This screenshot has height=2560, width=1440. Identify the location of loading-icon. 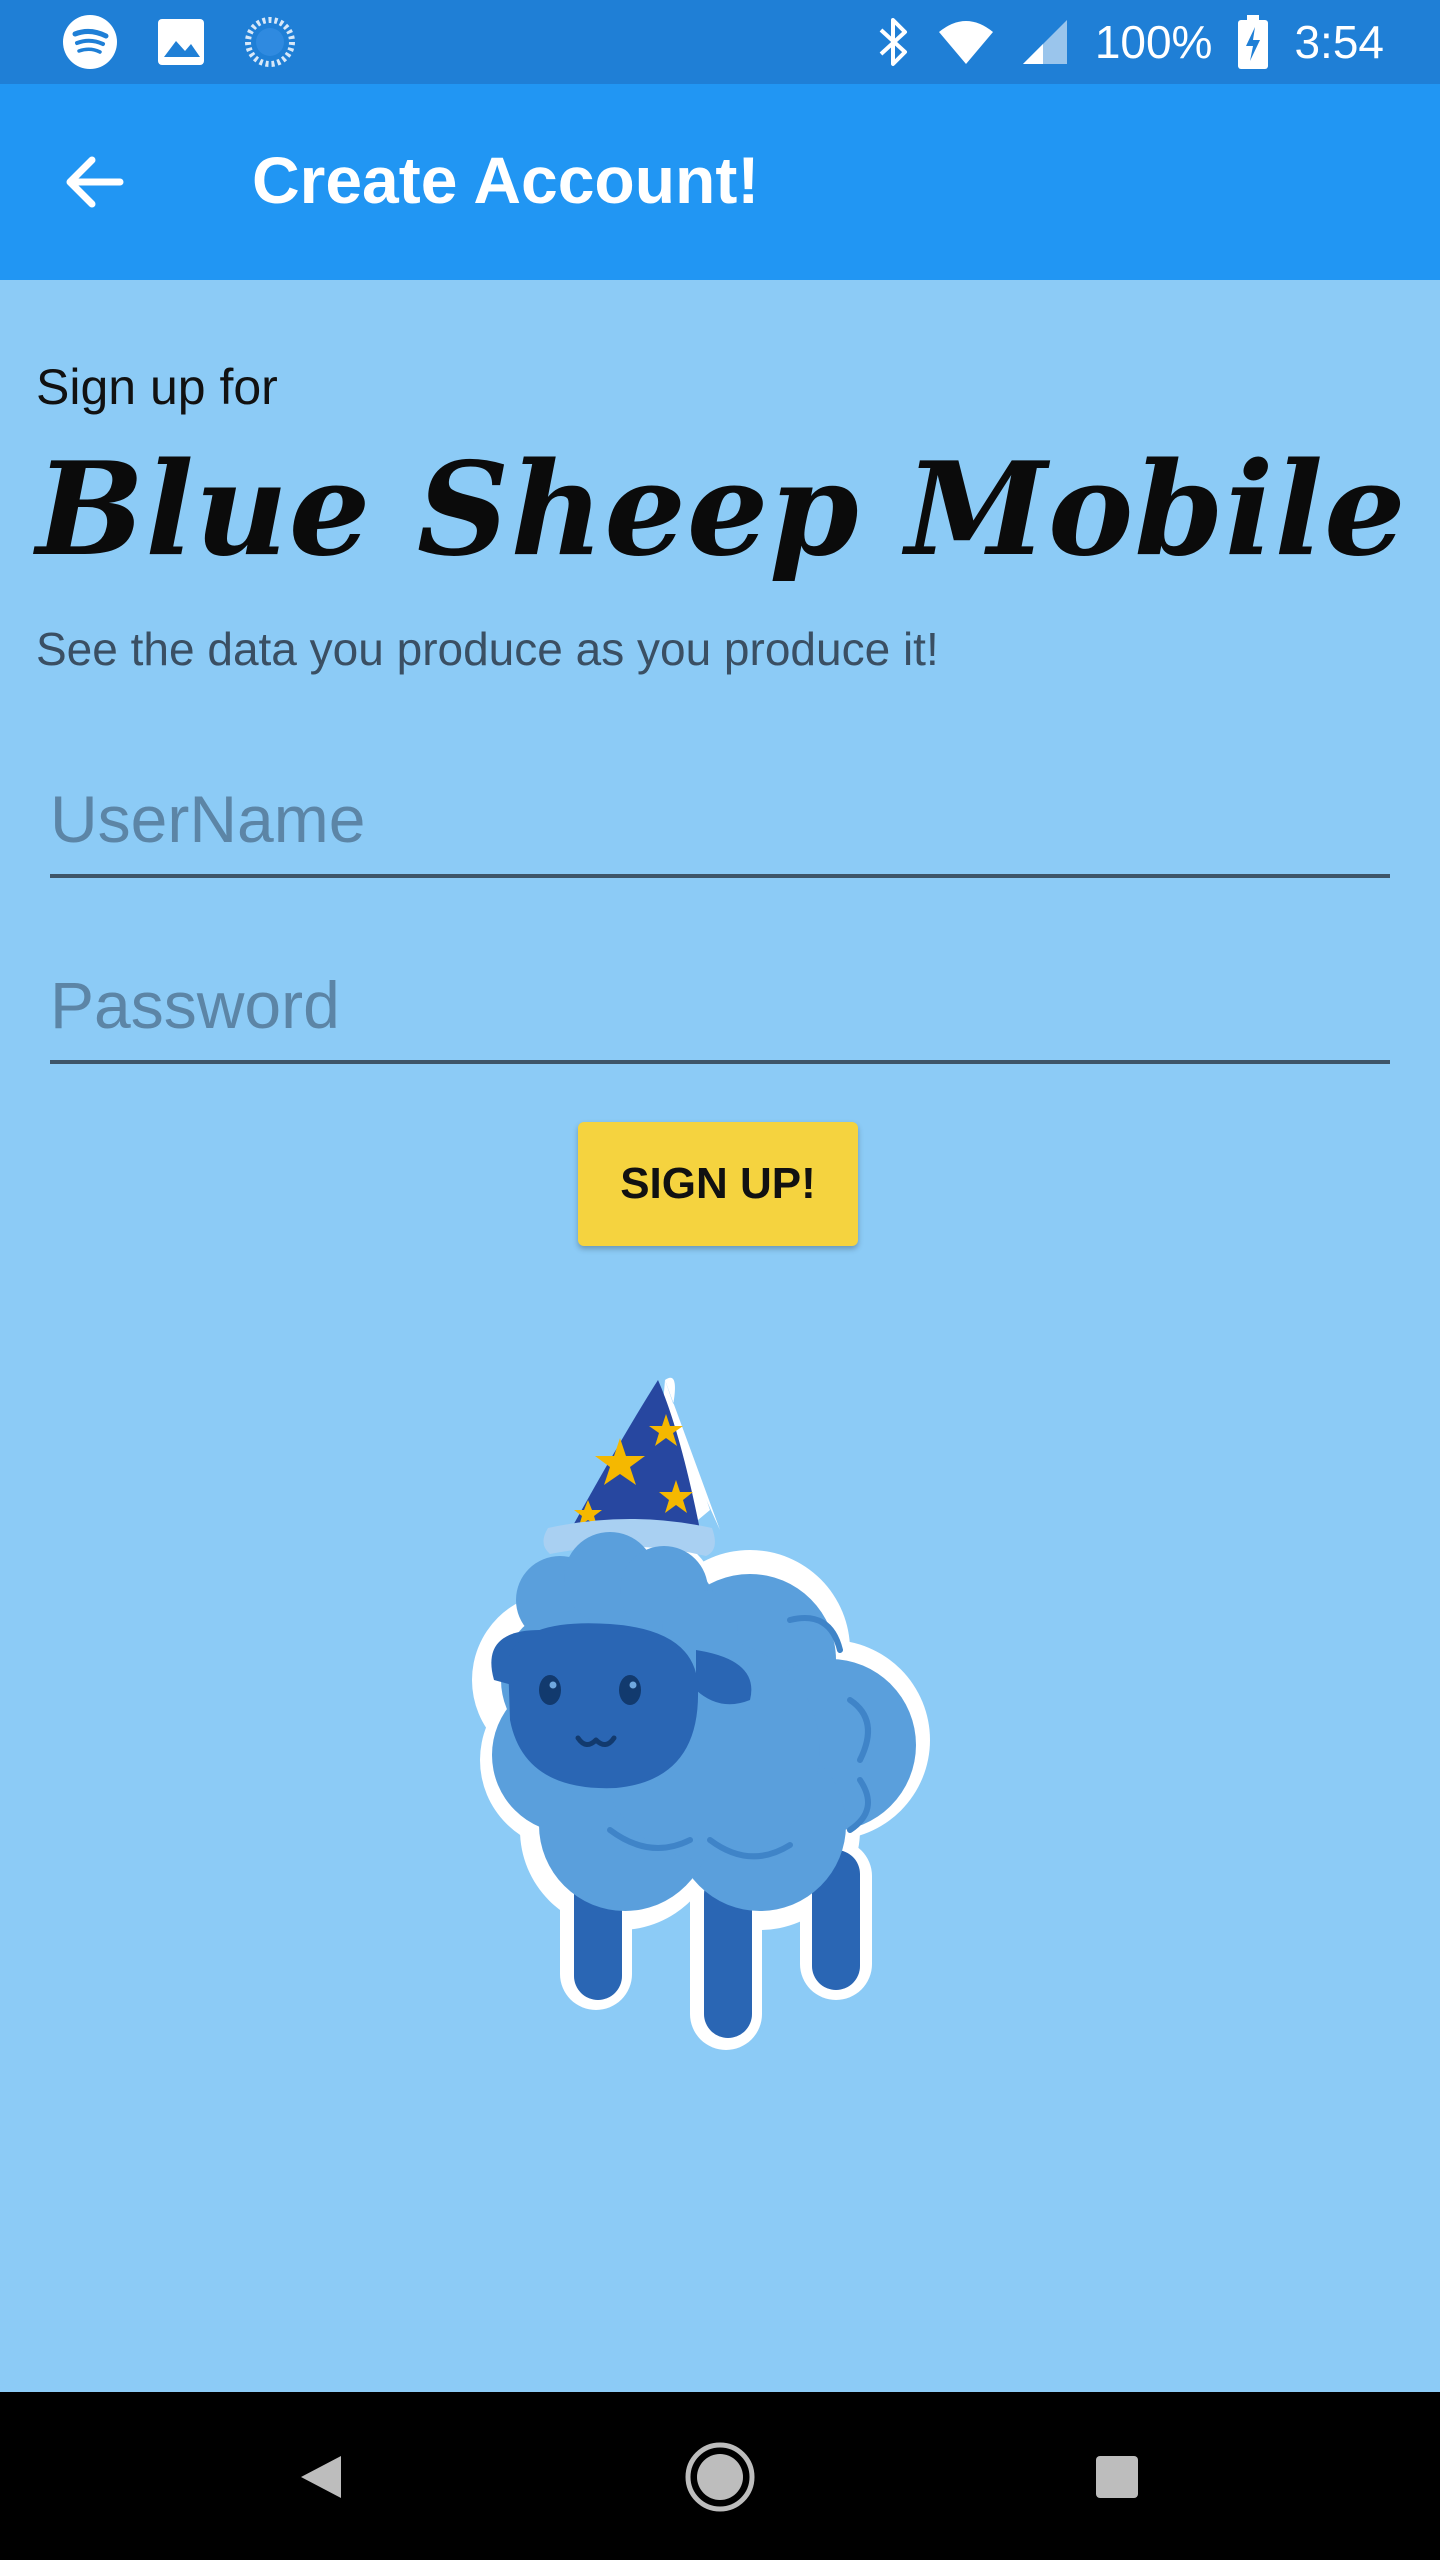
(270, 42).